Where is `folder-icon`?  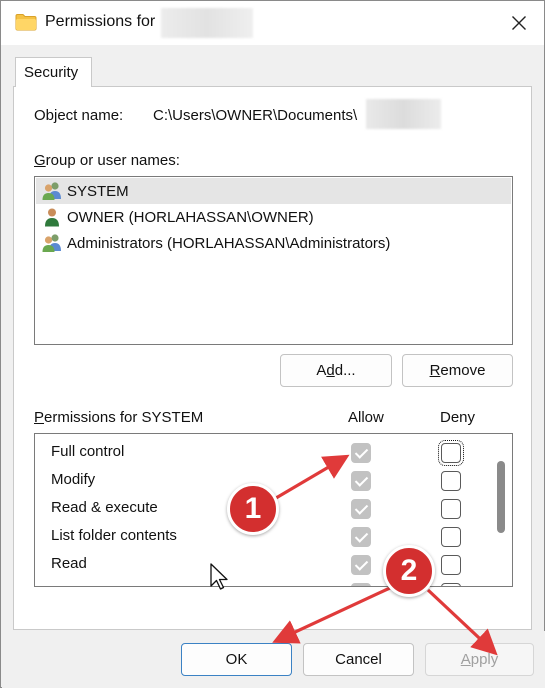 folder-icon is located at coordinates (26, 22).